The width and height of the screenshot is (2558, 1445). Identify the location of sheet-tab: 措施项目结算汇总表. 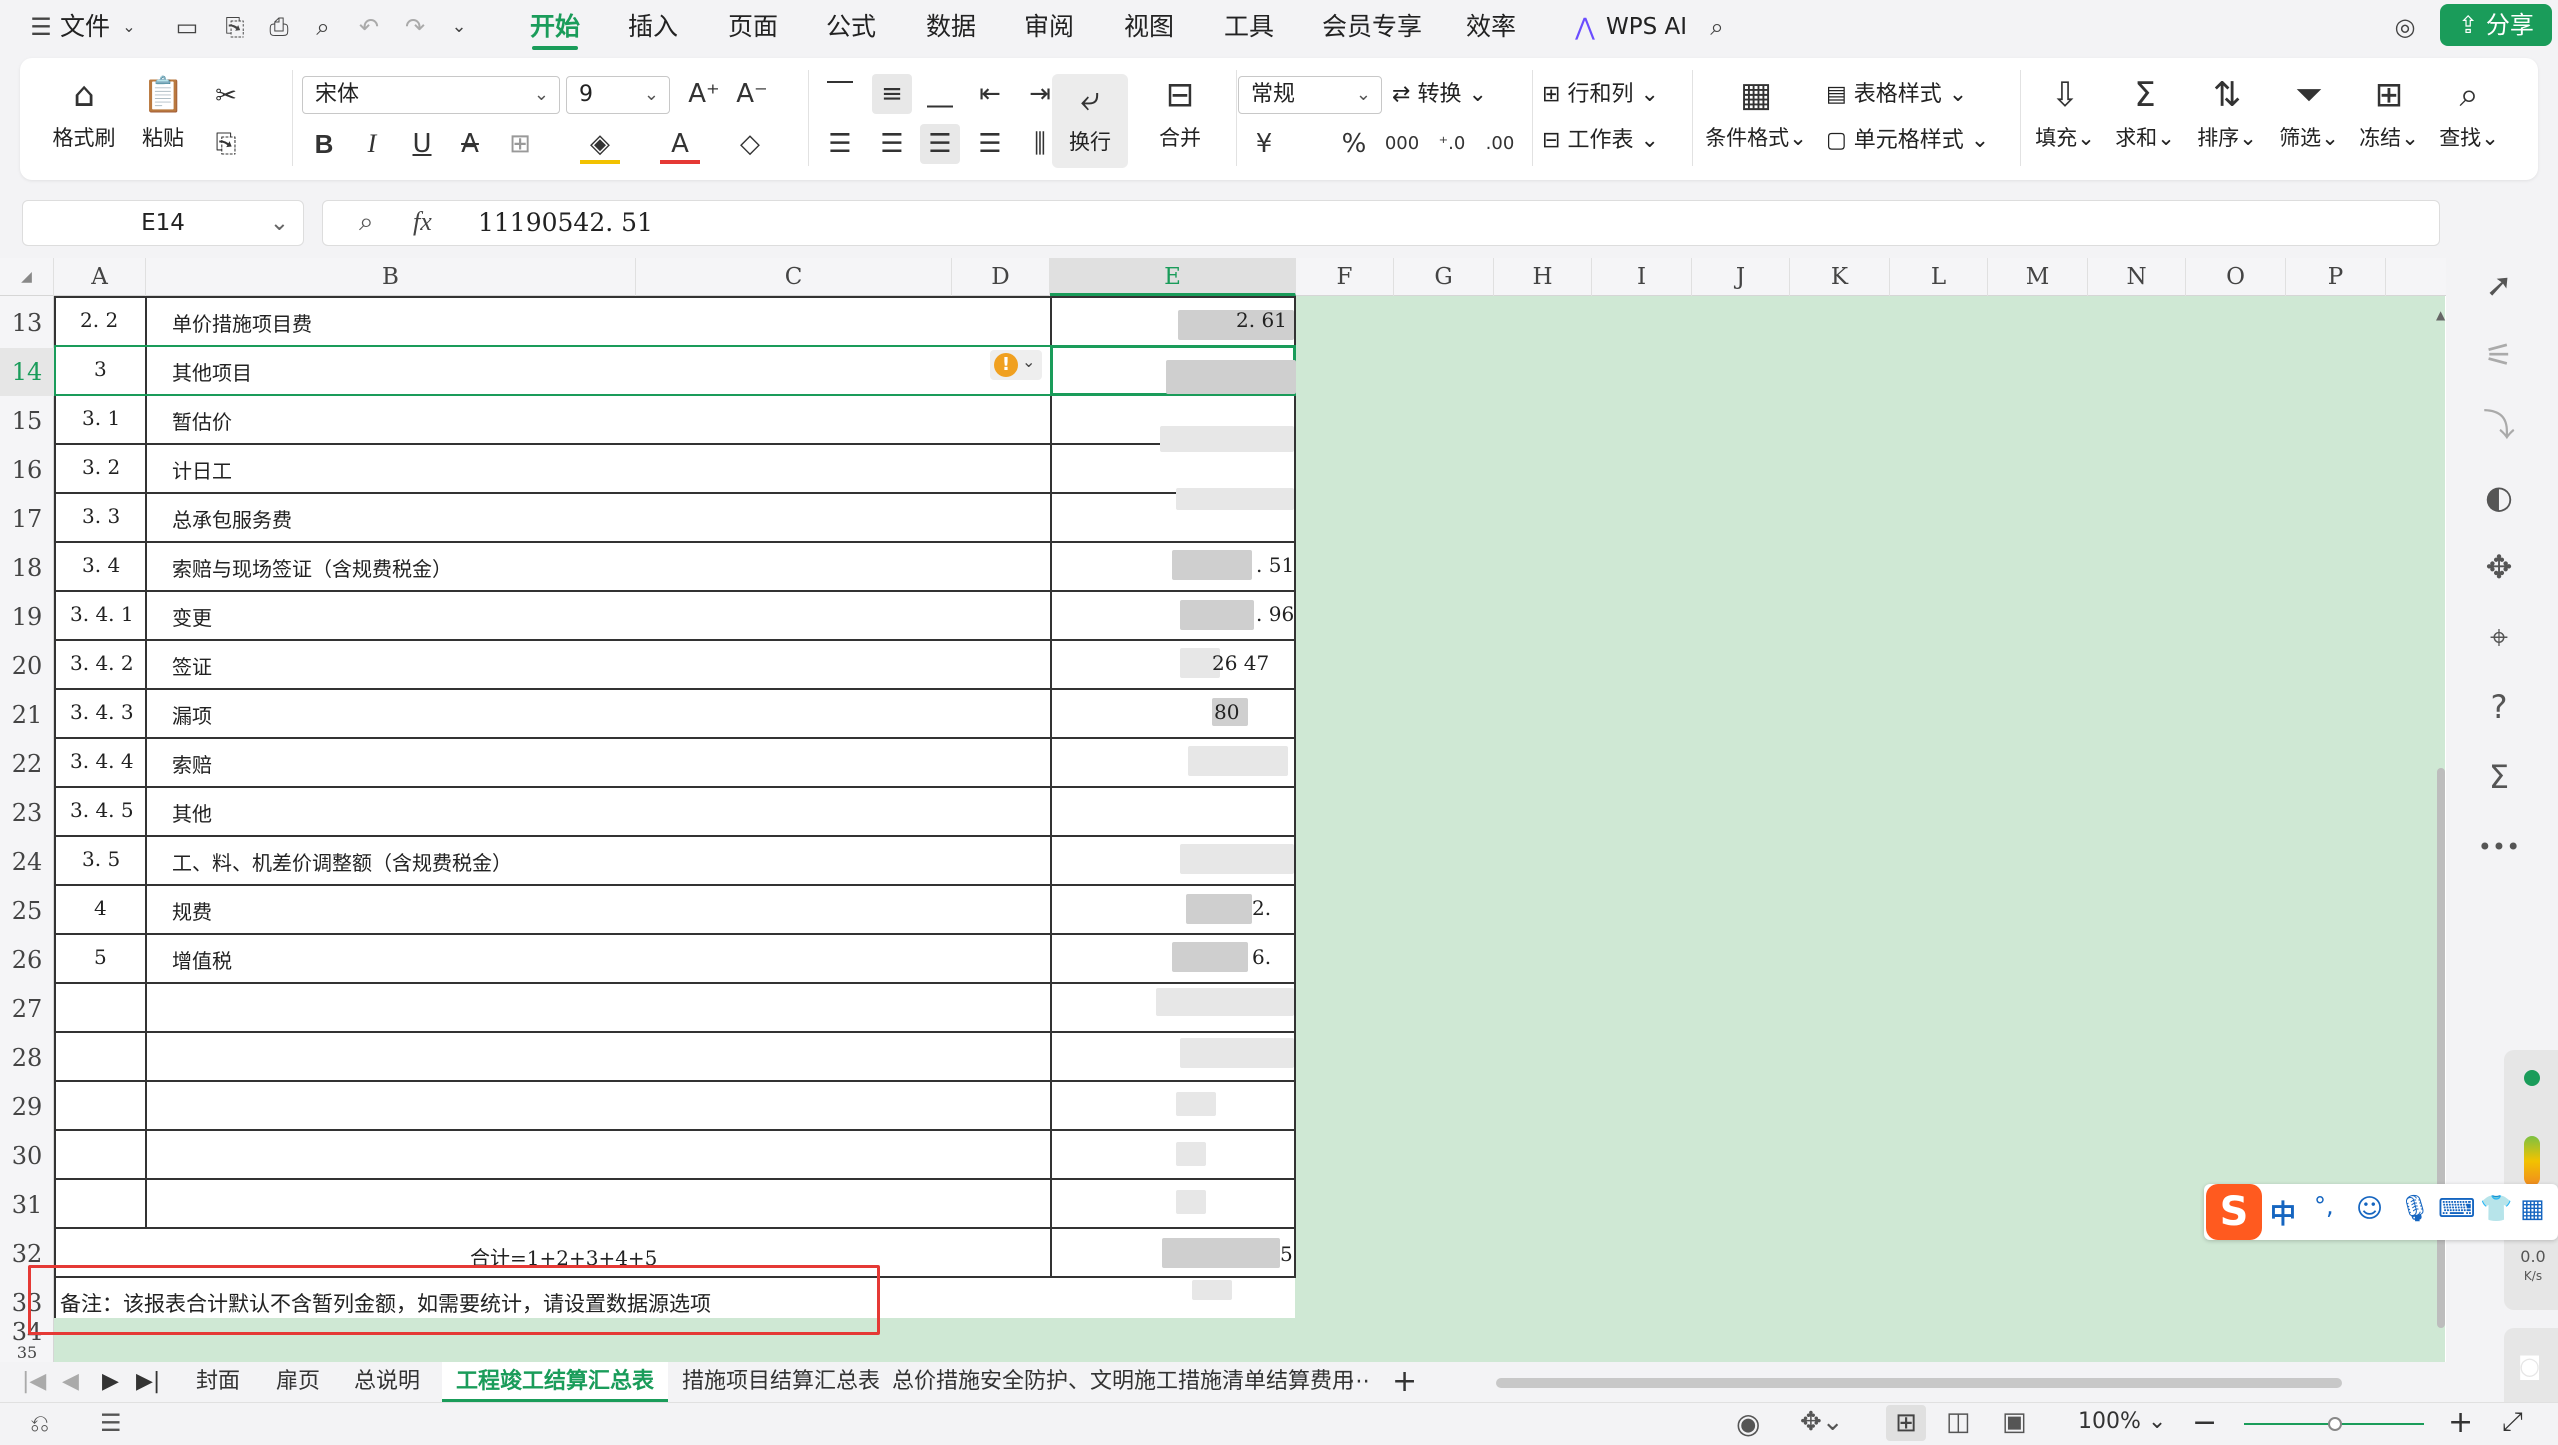
(781, 1382).